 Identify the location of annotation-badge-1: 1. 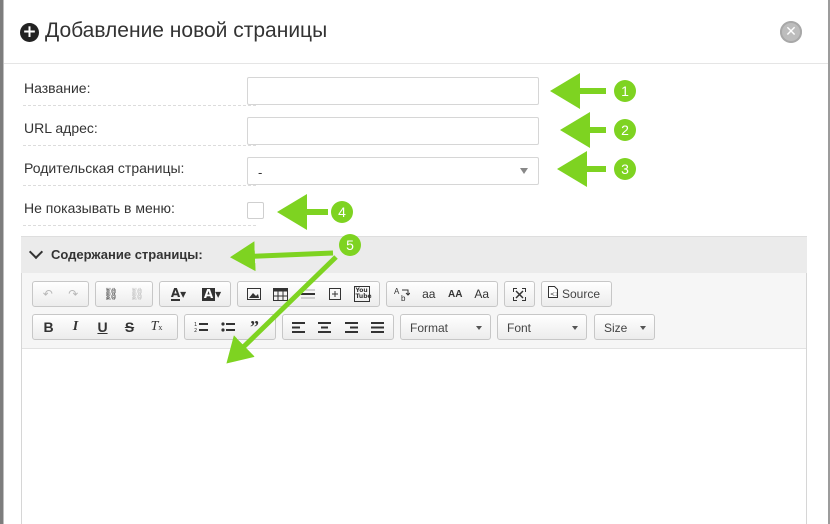
(625, 91).